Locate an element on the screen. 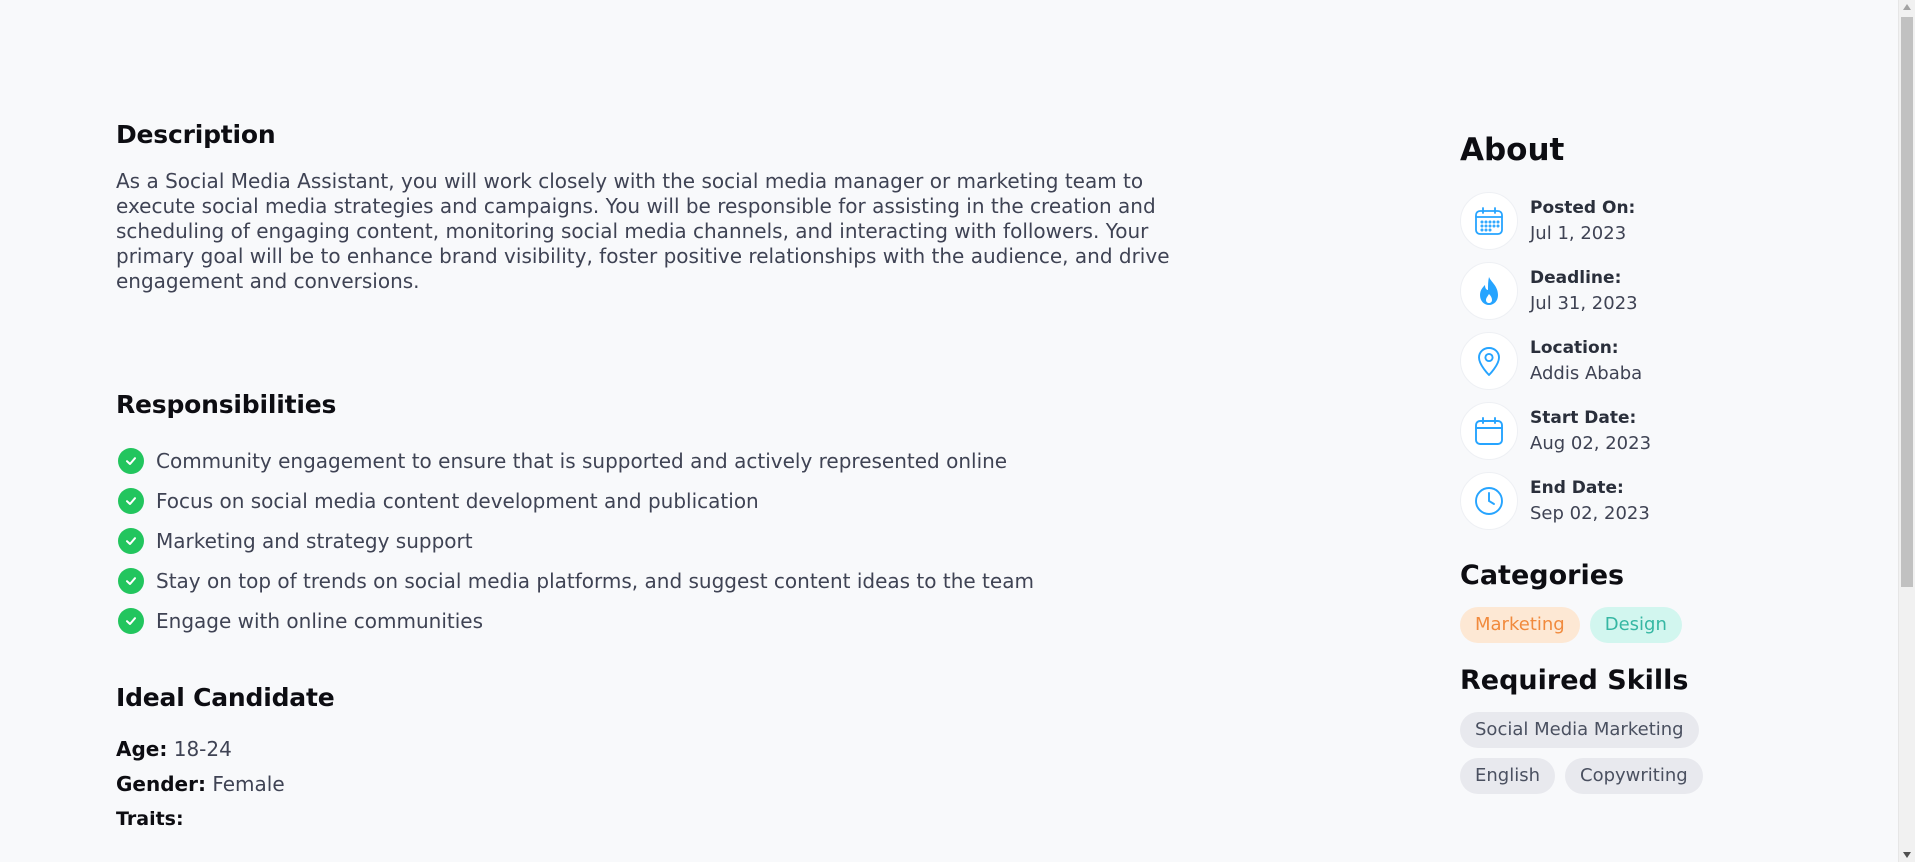 The image size is (1915, 862). about-item-posted-on: Posted On: Jul 1, 2023 is located at coordinates (1610, 221).